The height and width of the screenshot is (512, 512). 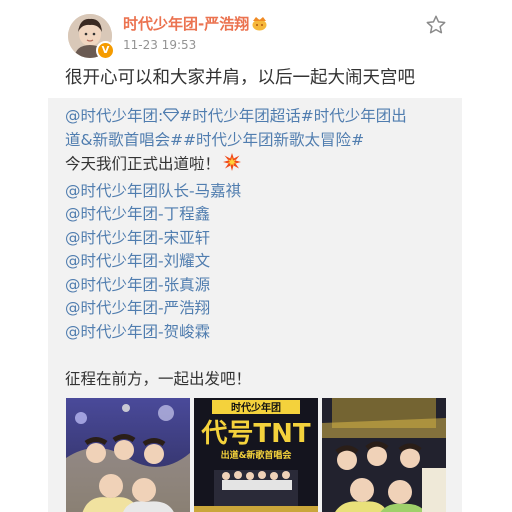 I want to click on member-mention: @时代少年团-丁程鑫, so click(x=236, y=215).